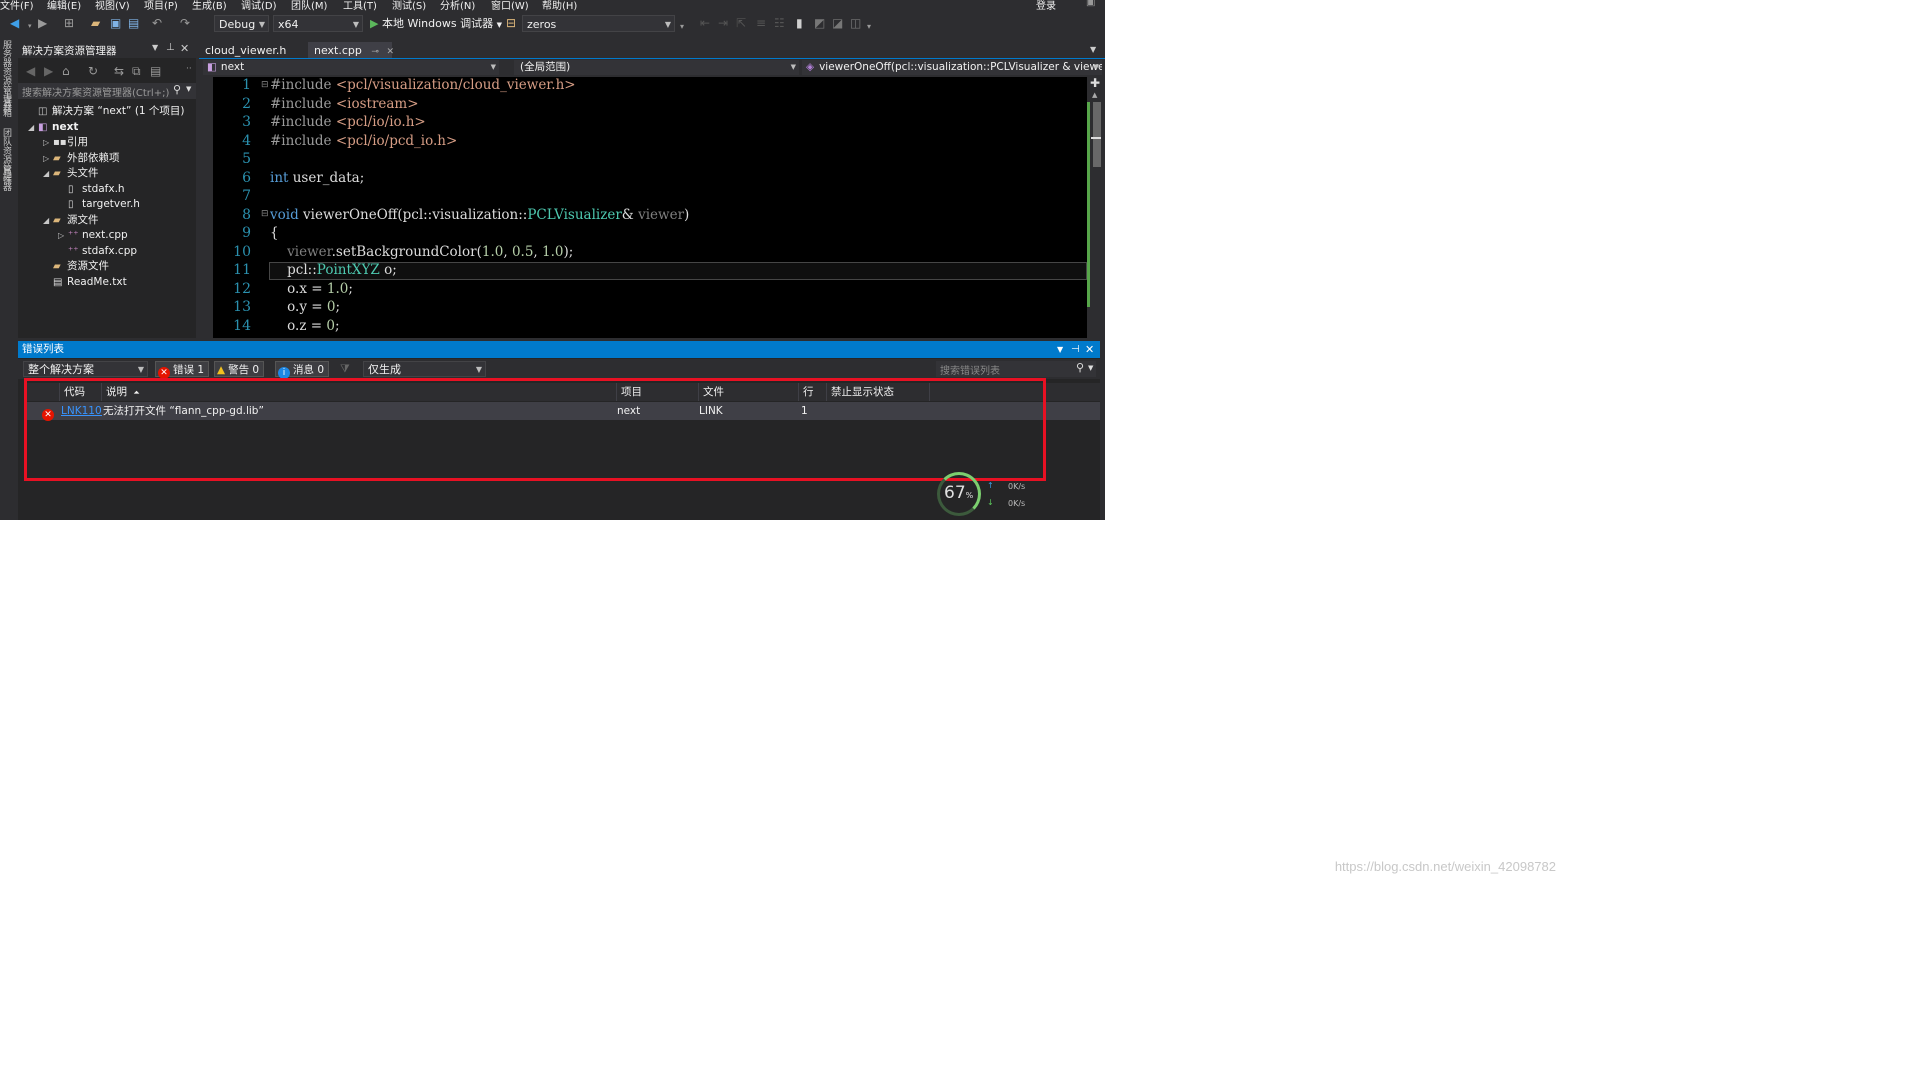  Describe the element at coordinates (76, 266) in the screenshot. I see `tree-item: ▰ 资源文件` at that location.